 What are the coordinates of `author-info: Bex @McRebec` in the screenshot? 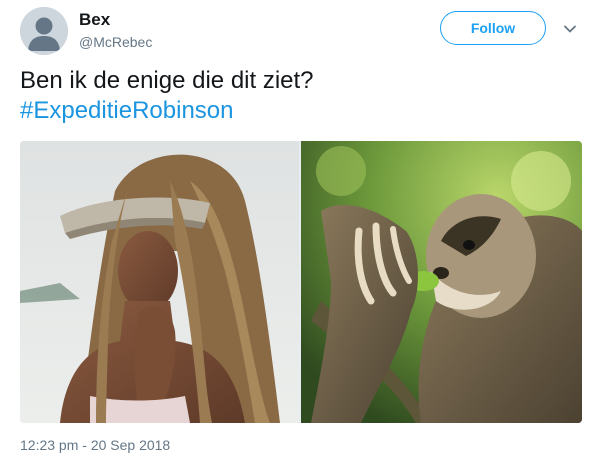 It's located at (115, 30).